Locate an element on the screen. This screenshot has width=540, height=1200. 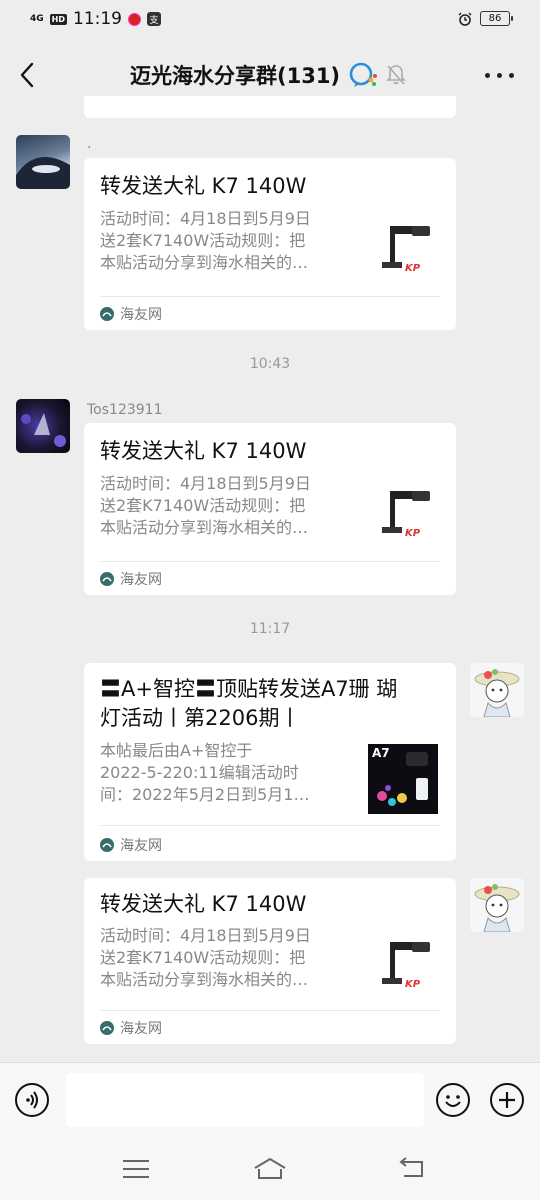
sender-name: . is located at coordinates (89, 144).